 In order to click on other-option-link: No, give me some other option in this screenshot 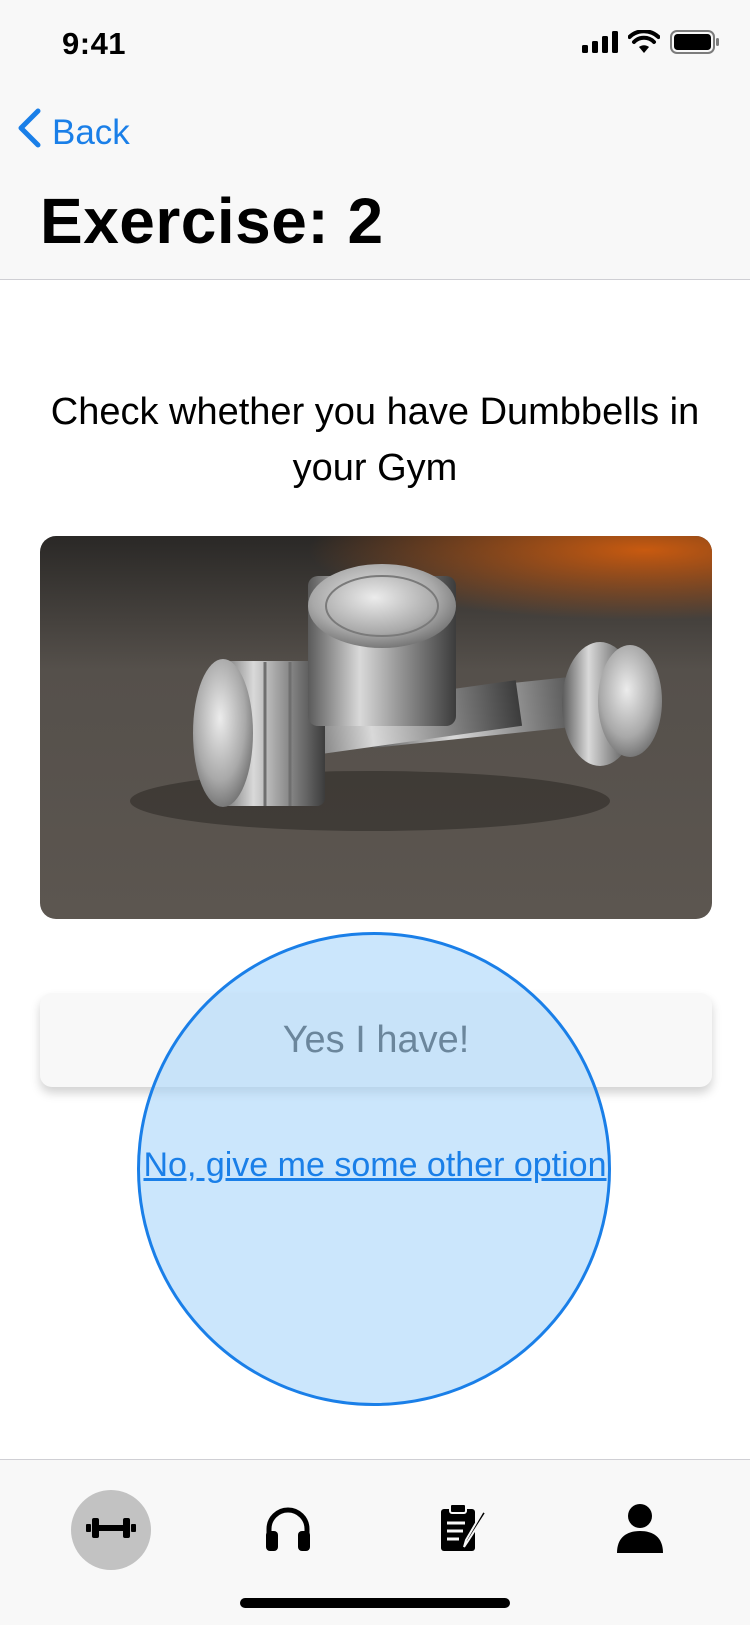, I will do `click(375, 1165)`.